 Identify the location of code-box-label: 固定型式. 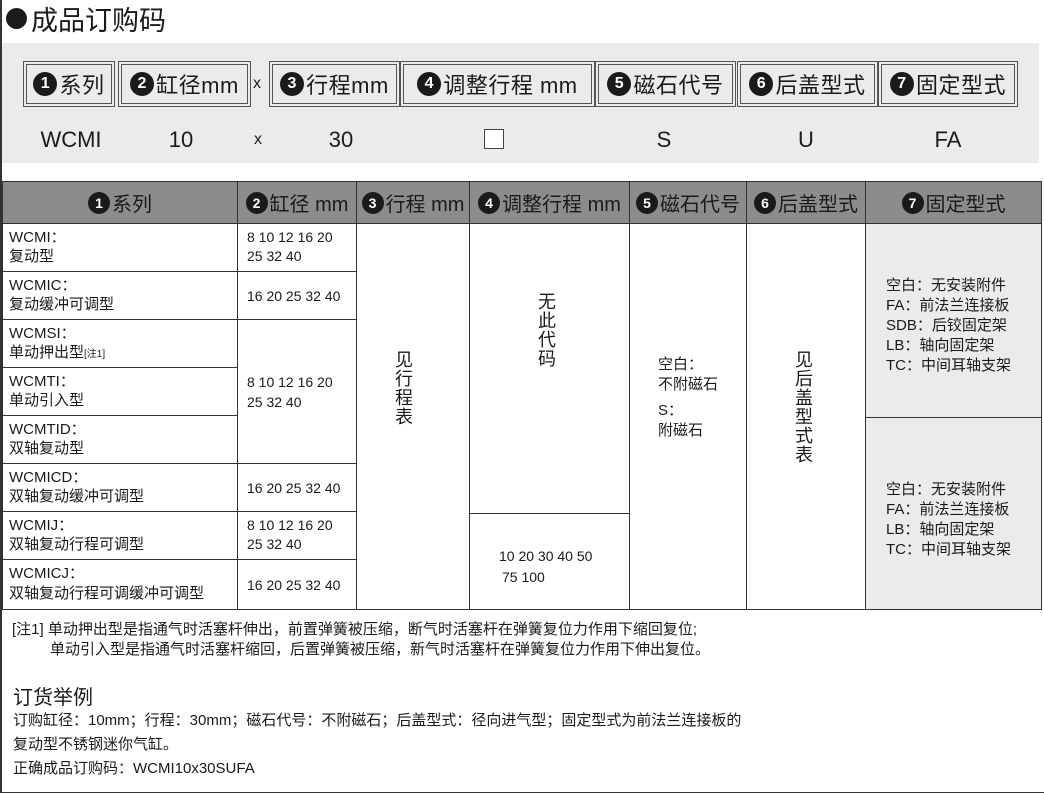
(960, 85).